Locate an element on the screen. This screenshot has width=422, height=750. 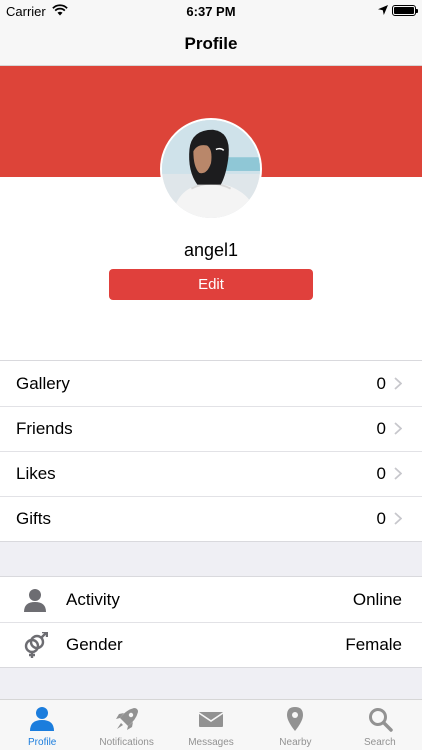
gallery-row: Gallery 0 is located at coordinates (211, 383).